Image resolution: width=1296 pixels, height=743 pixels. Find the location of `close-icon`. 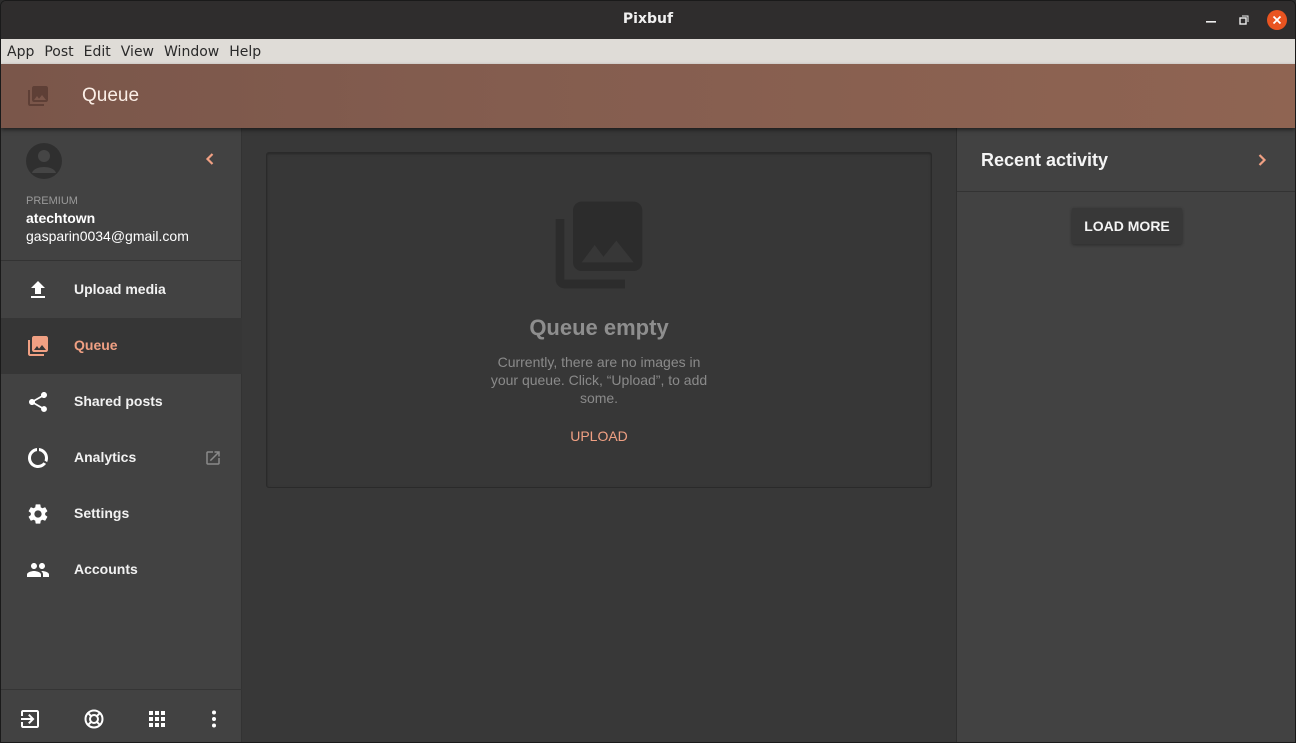

close-icon is located at coordinates (1277, 20).